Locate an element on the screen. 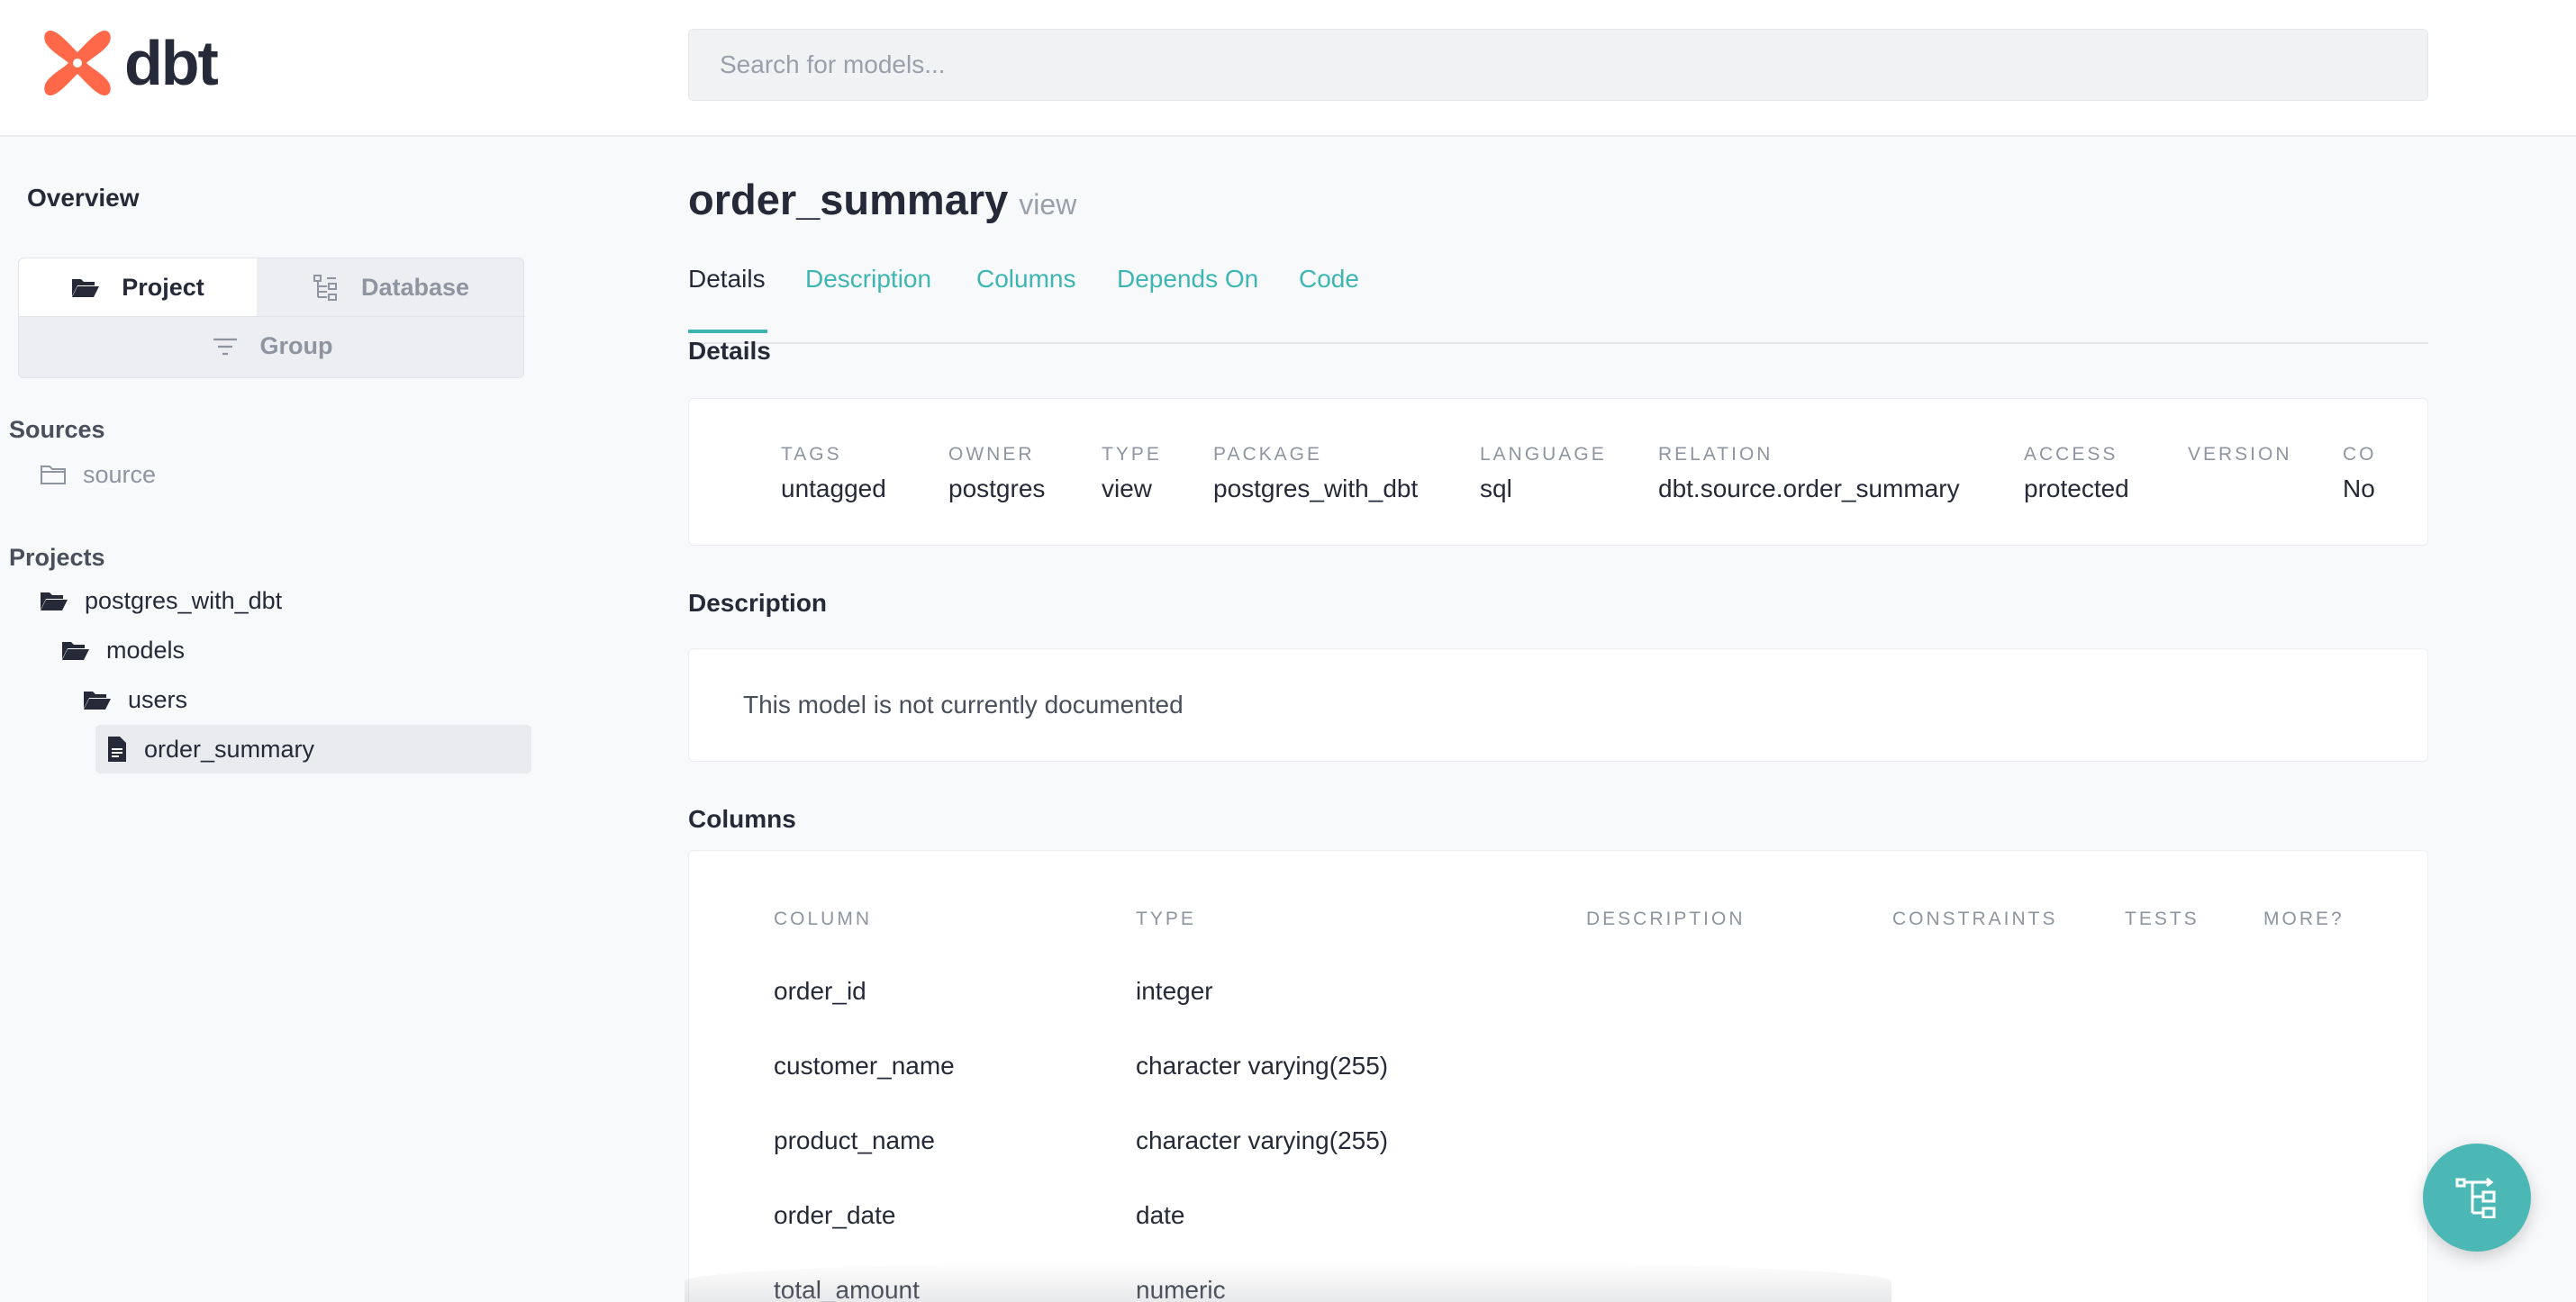 The width and height of the screenshot is (2576, 1302). column-type: integer is located at coordinates (1174, 991).